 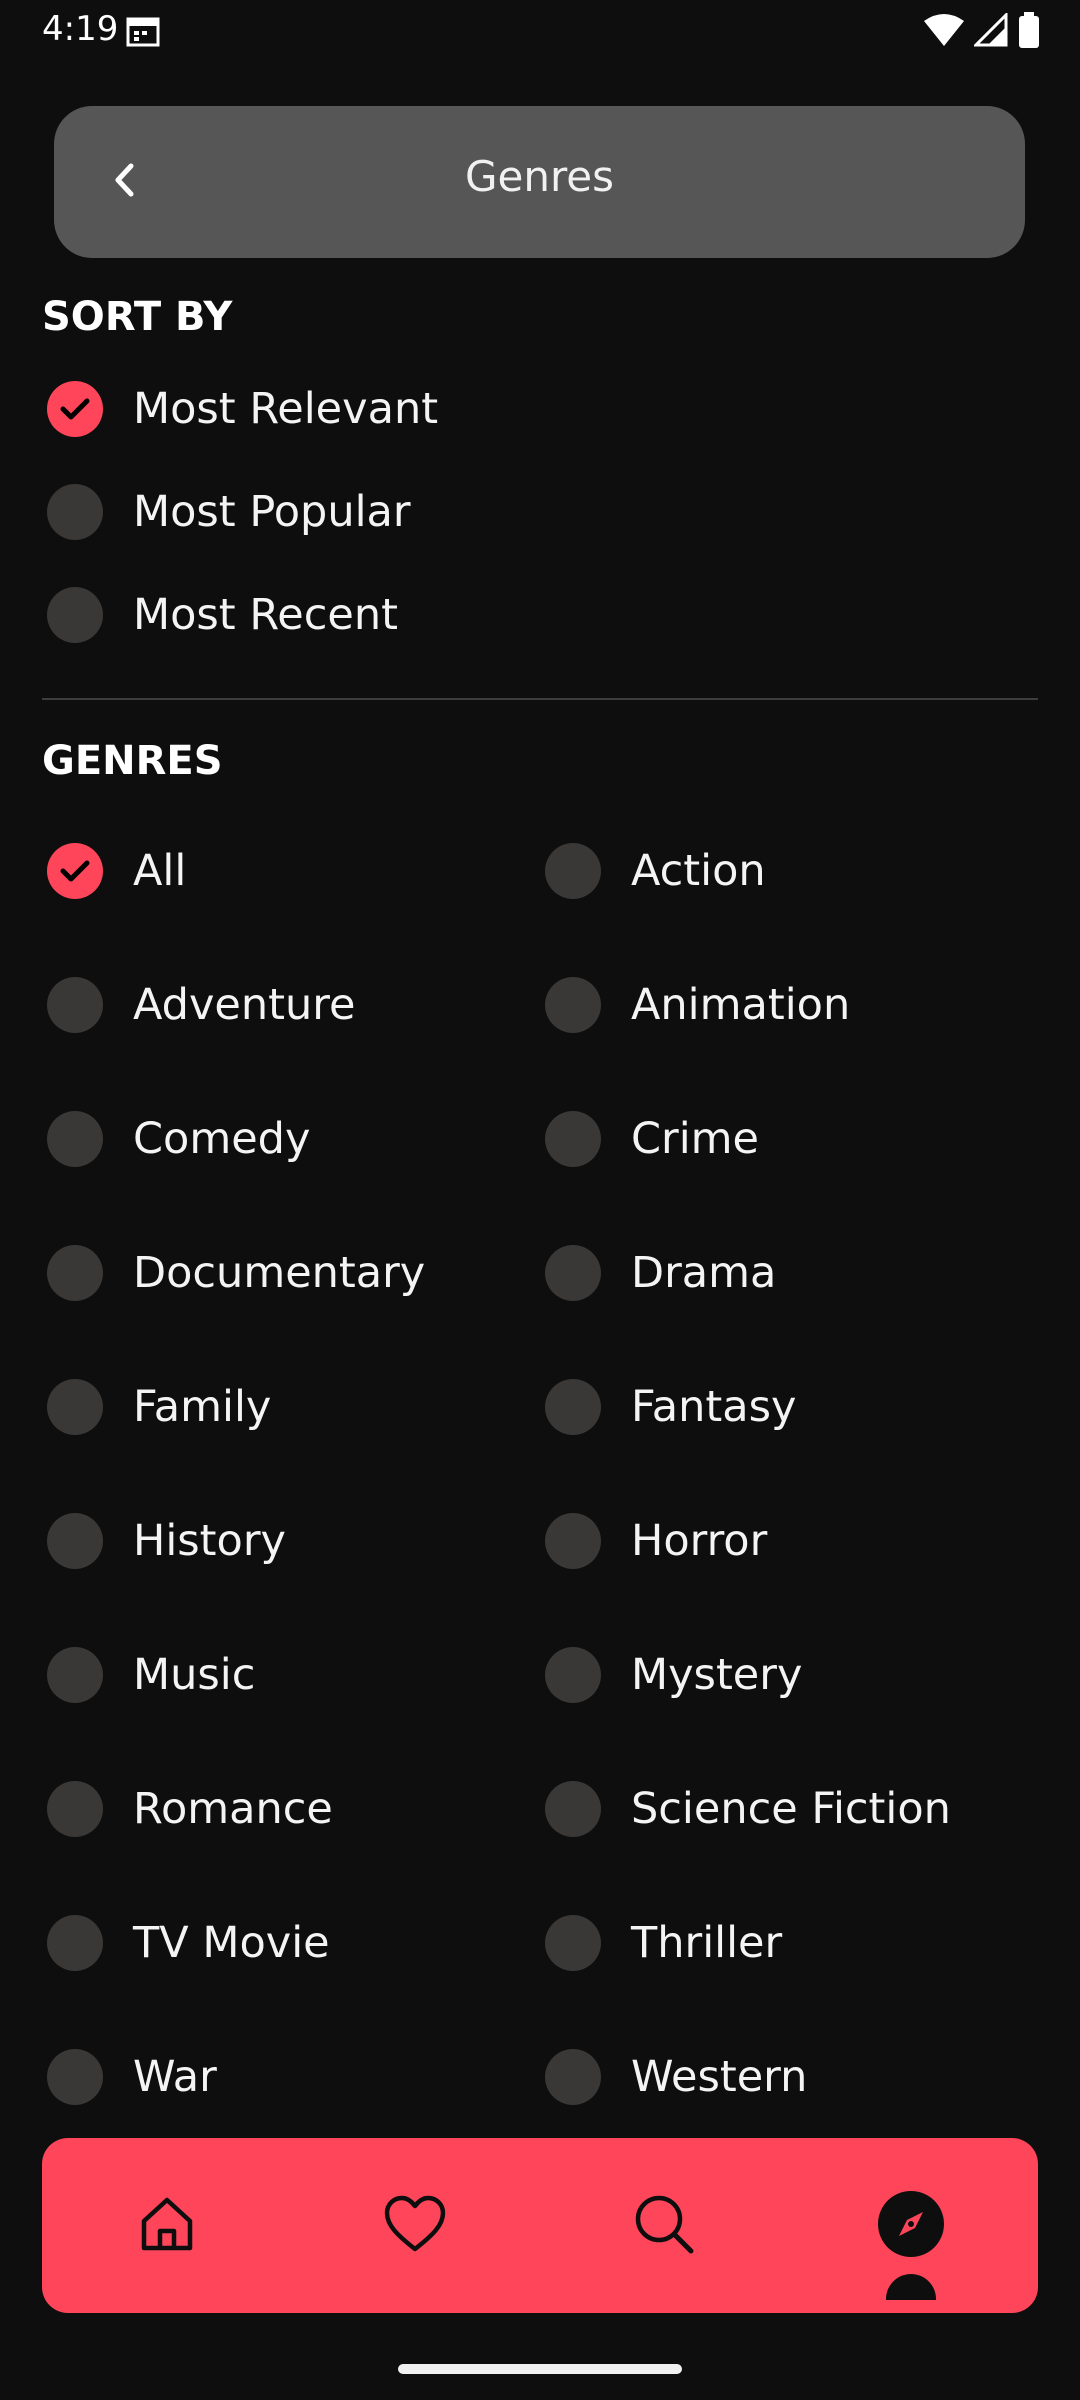 I want to click on genre-label: Comedy, so click(x=222, y=1139).